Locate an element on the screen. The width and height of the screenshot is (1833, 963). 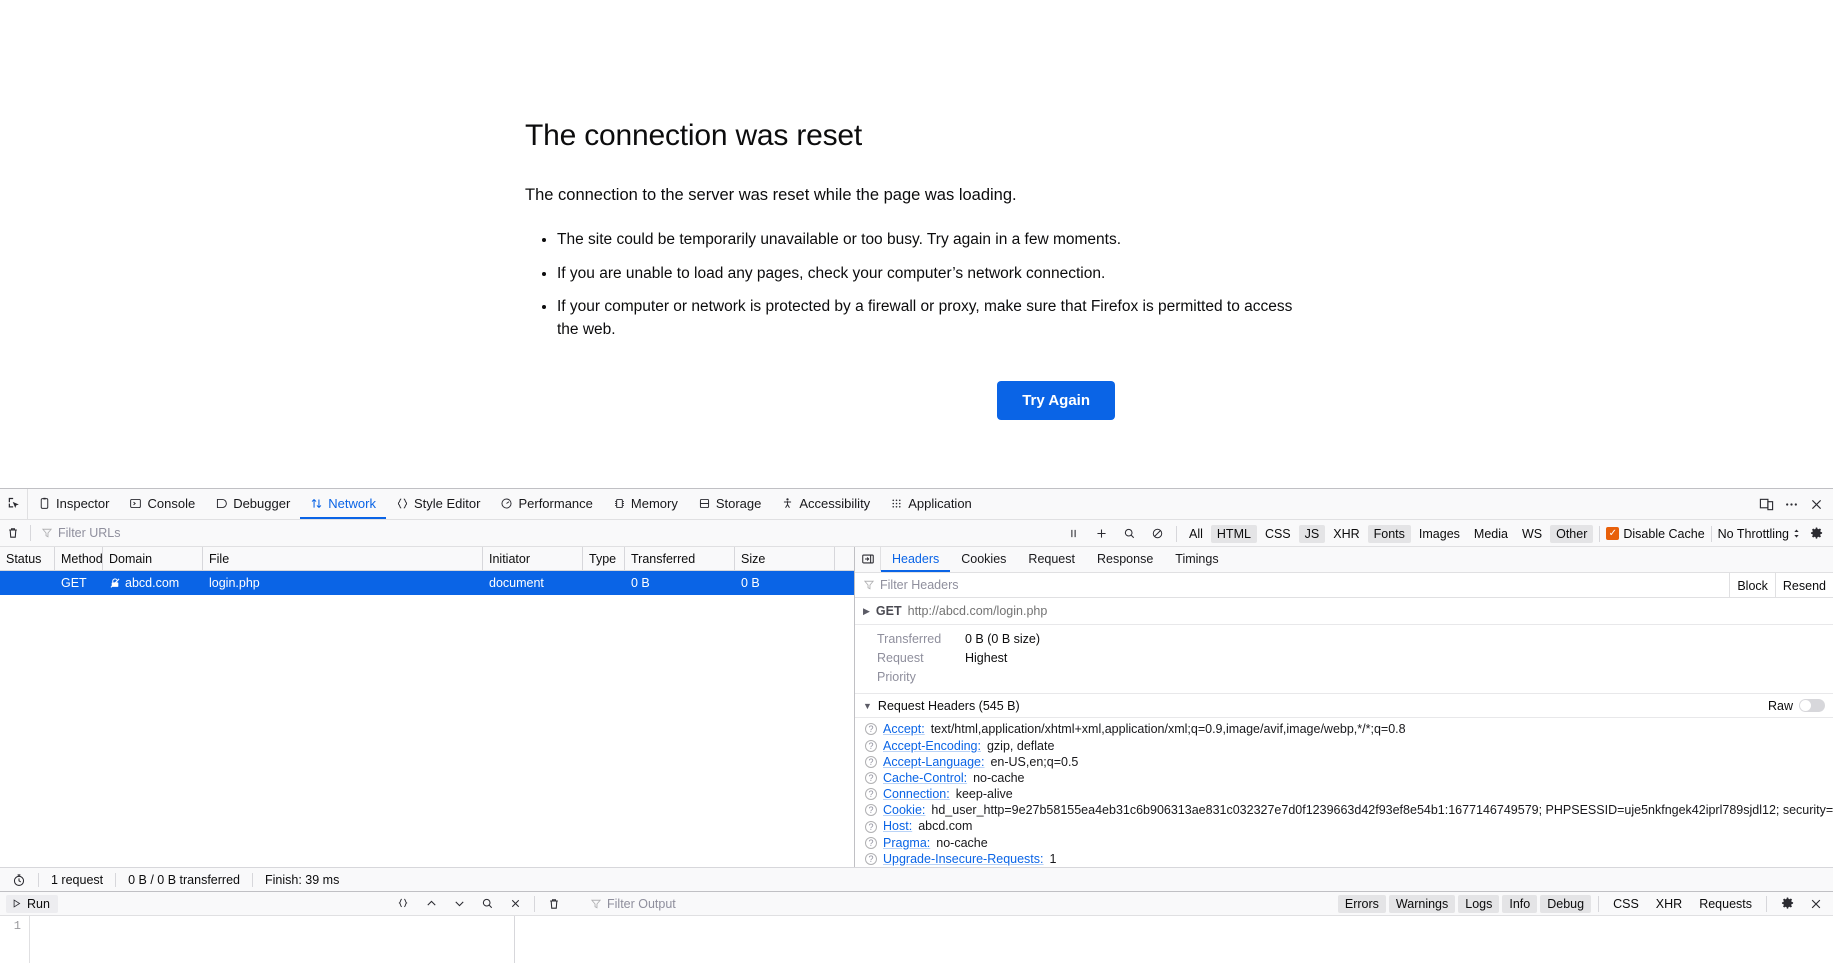
request-headers-section-header: ▼ Request Headers (545 B) Raw is located at coordinates (1344, 706).